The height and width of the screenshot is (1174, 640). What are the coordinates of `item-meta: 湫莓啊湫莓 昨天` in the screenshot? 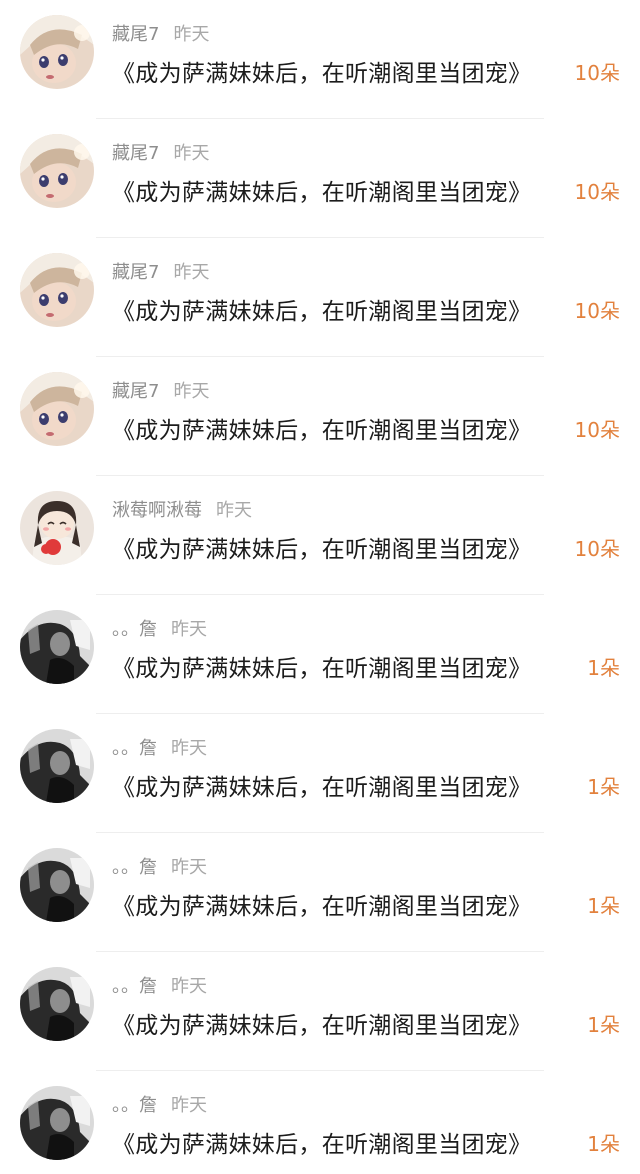 It's located at (182, 509).